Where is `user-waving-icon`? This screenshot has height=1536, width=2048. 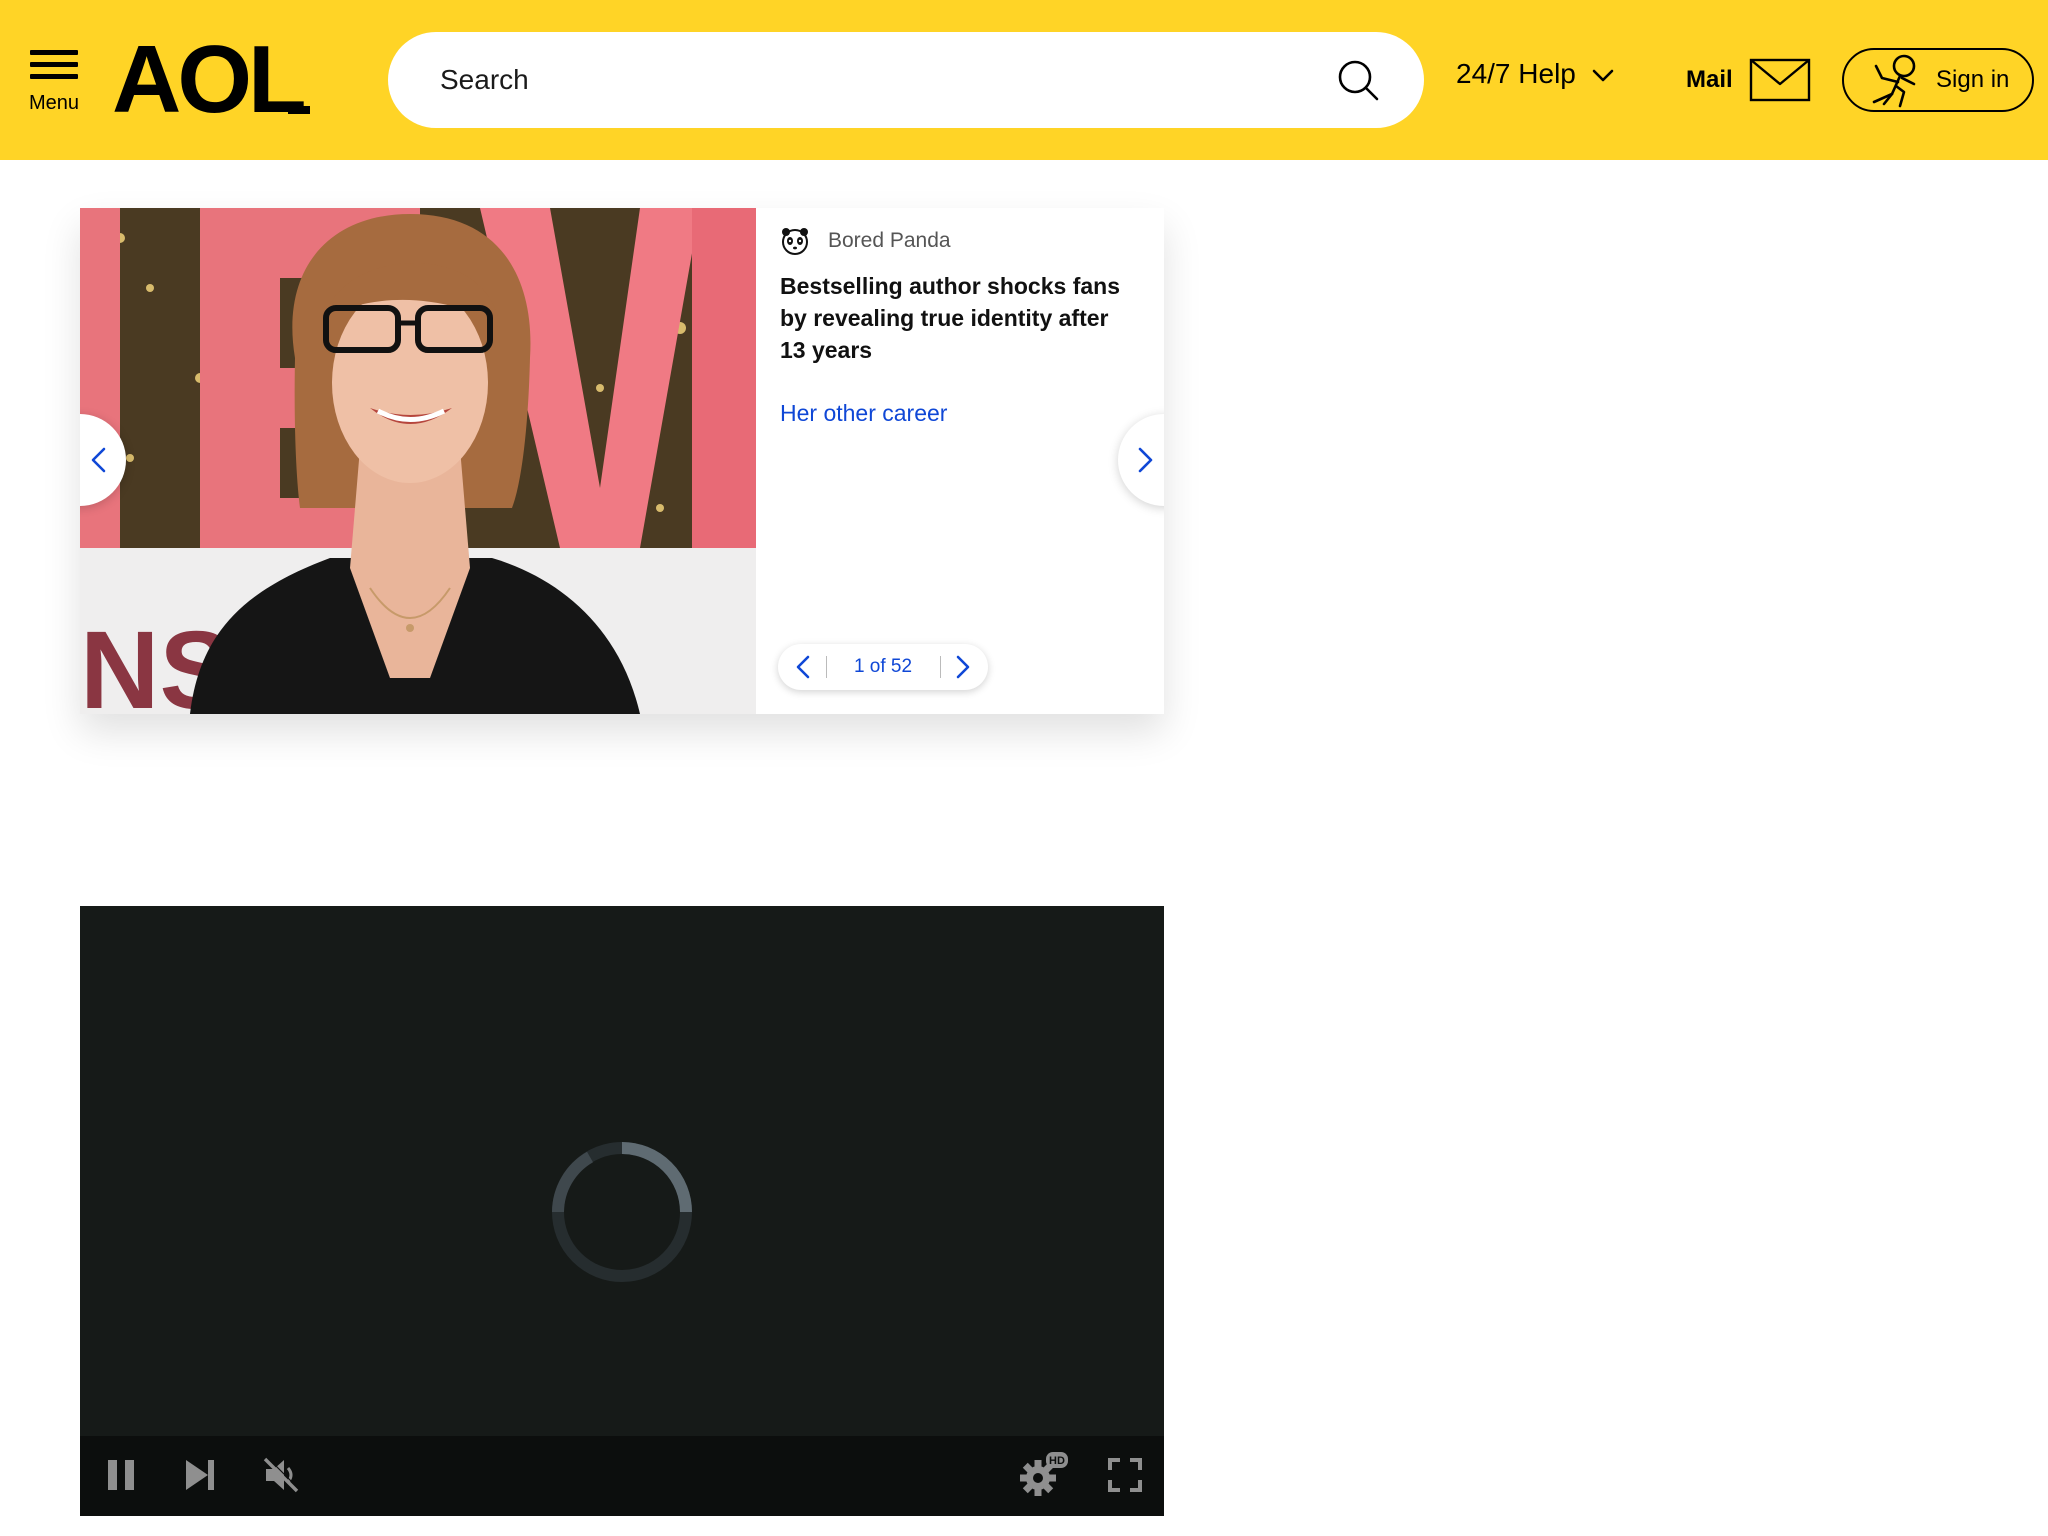
user-waving-icon is located at coordinates (1894, 81).